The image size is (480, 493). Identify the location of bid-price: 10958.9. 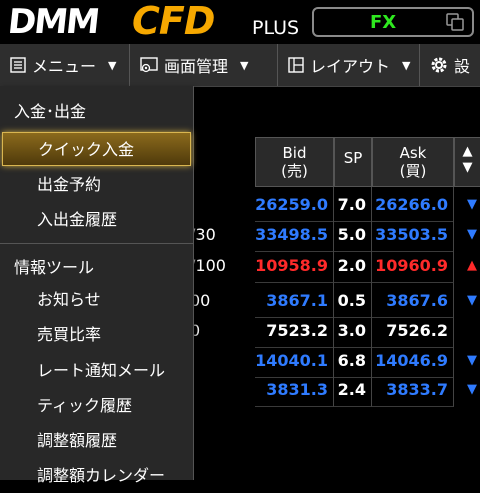
(294, 265).